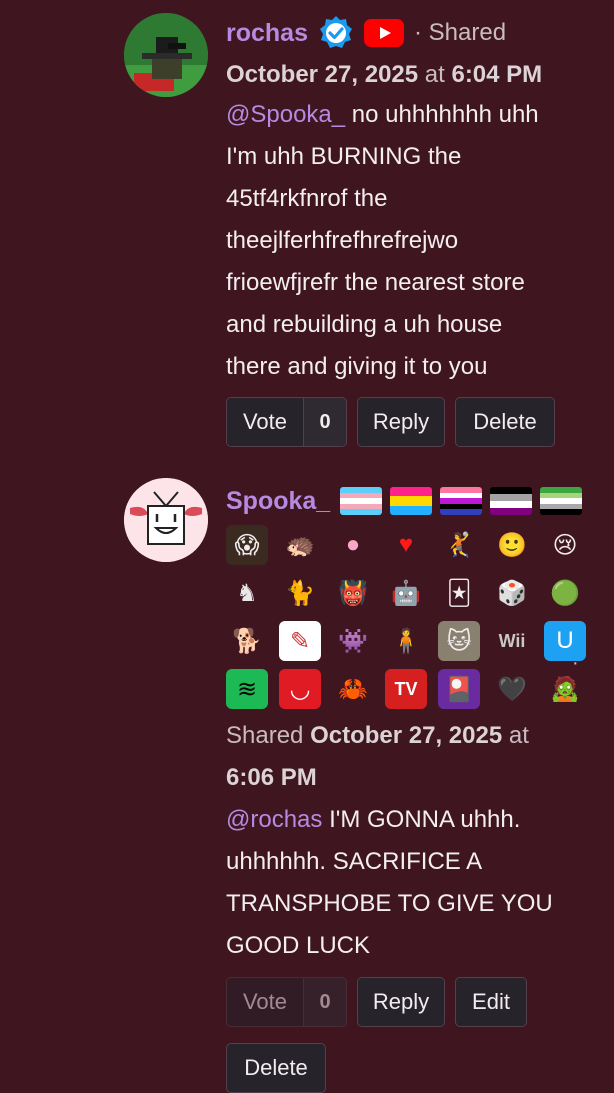 This screenshot has height=1093, width=614. Describe the element at coordinates (364, 324) in the screenshot. I see `text-line: and rebuilding a uh house` at that location.